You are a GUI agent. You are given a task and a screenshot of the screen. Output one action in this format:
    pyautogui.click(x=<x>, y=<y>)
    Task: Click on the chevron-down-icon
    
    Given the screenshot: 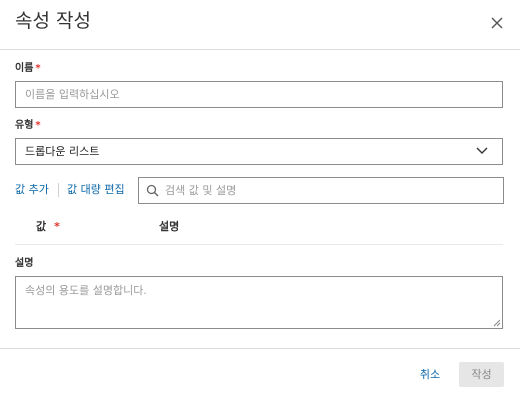 What is the action you would take?
    pyautogui.click(x=482, y=150)
    